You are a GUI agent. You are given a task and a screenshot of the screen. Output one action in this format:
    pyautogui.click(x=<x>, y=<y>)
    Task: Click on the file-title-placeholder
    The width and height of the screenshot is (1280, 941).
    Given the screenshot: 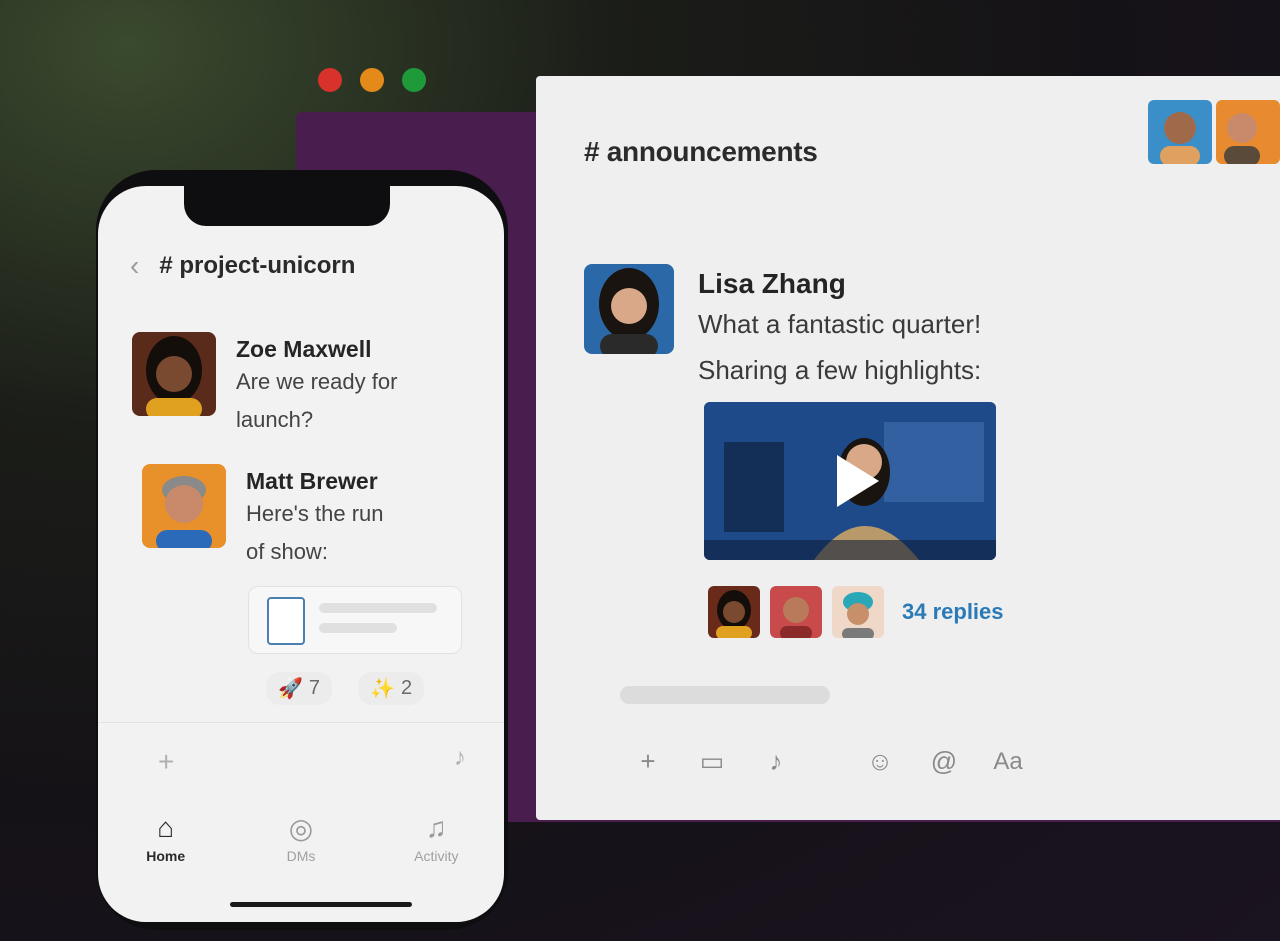 What is the action you would take?
    pyautogui.click(x=378, y=608)
    